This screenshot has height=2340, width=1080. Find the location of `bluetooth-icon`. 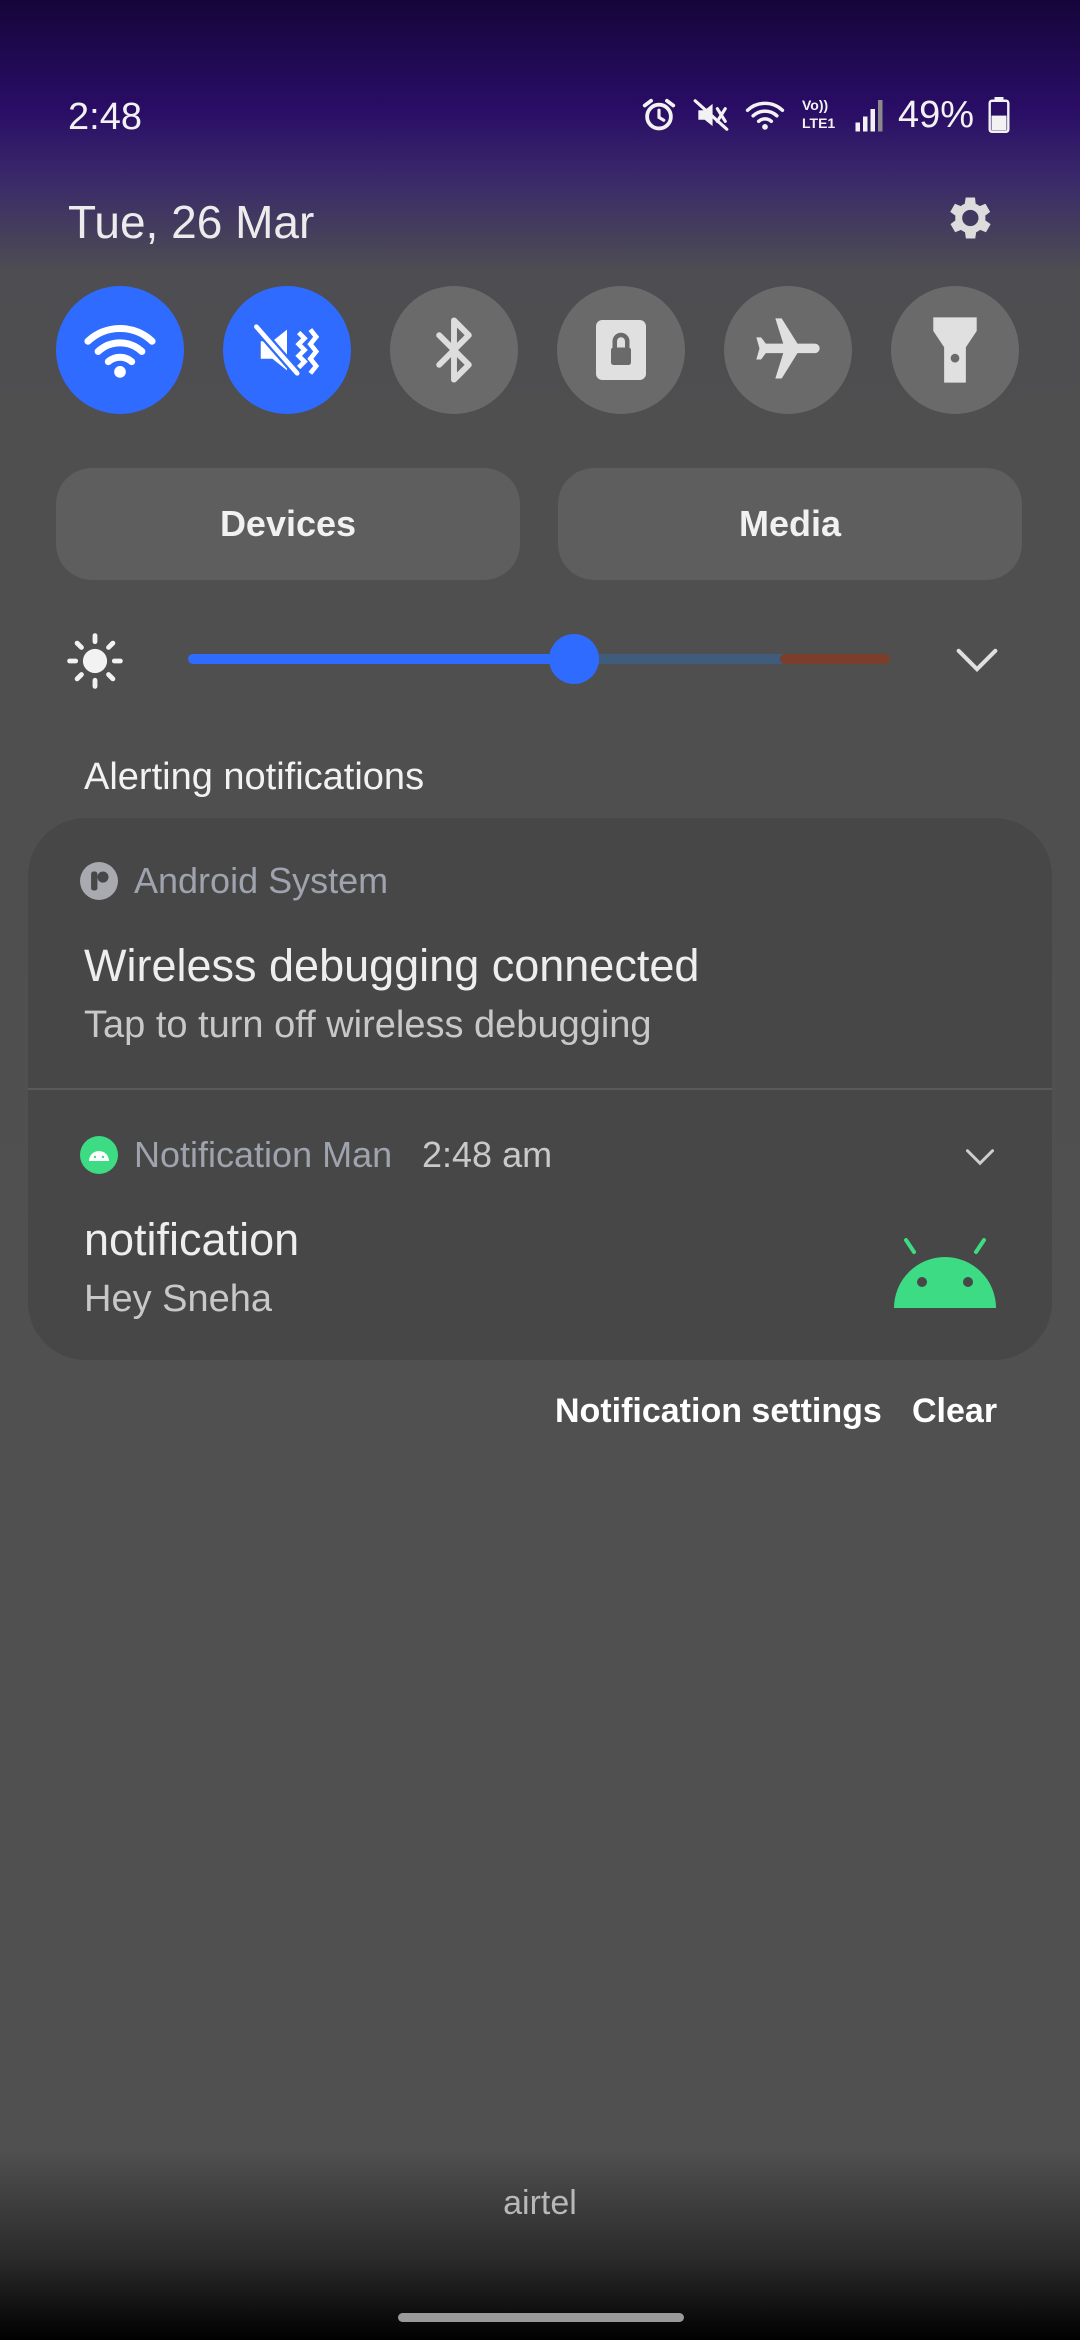

bluetooth-icon is located at coordinates (454, 350).